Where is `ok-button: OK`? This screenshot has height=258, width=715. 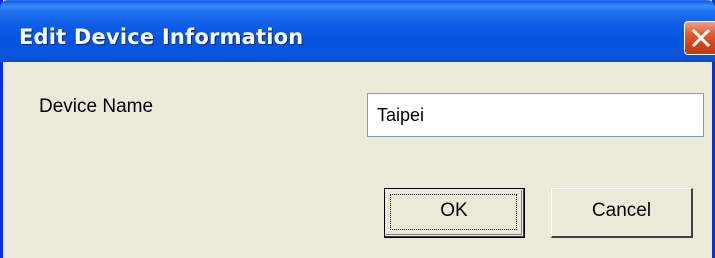
ok-button: OK is located at coordinates (454, 213).